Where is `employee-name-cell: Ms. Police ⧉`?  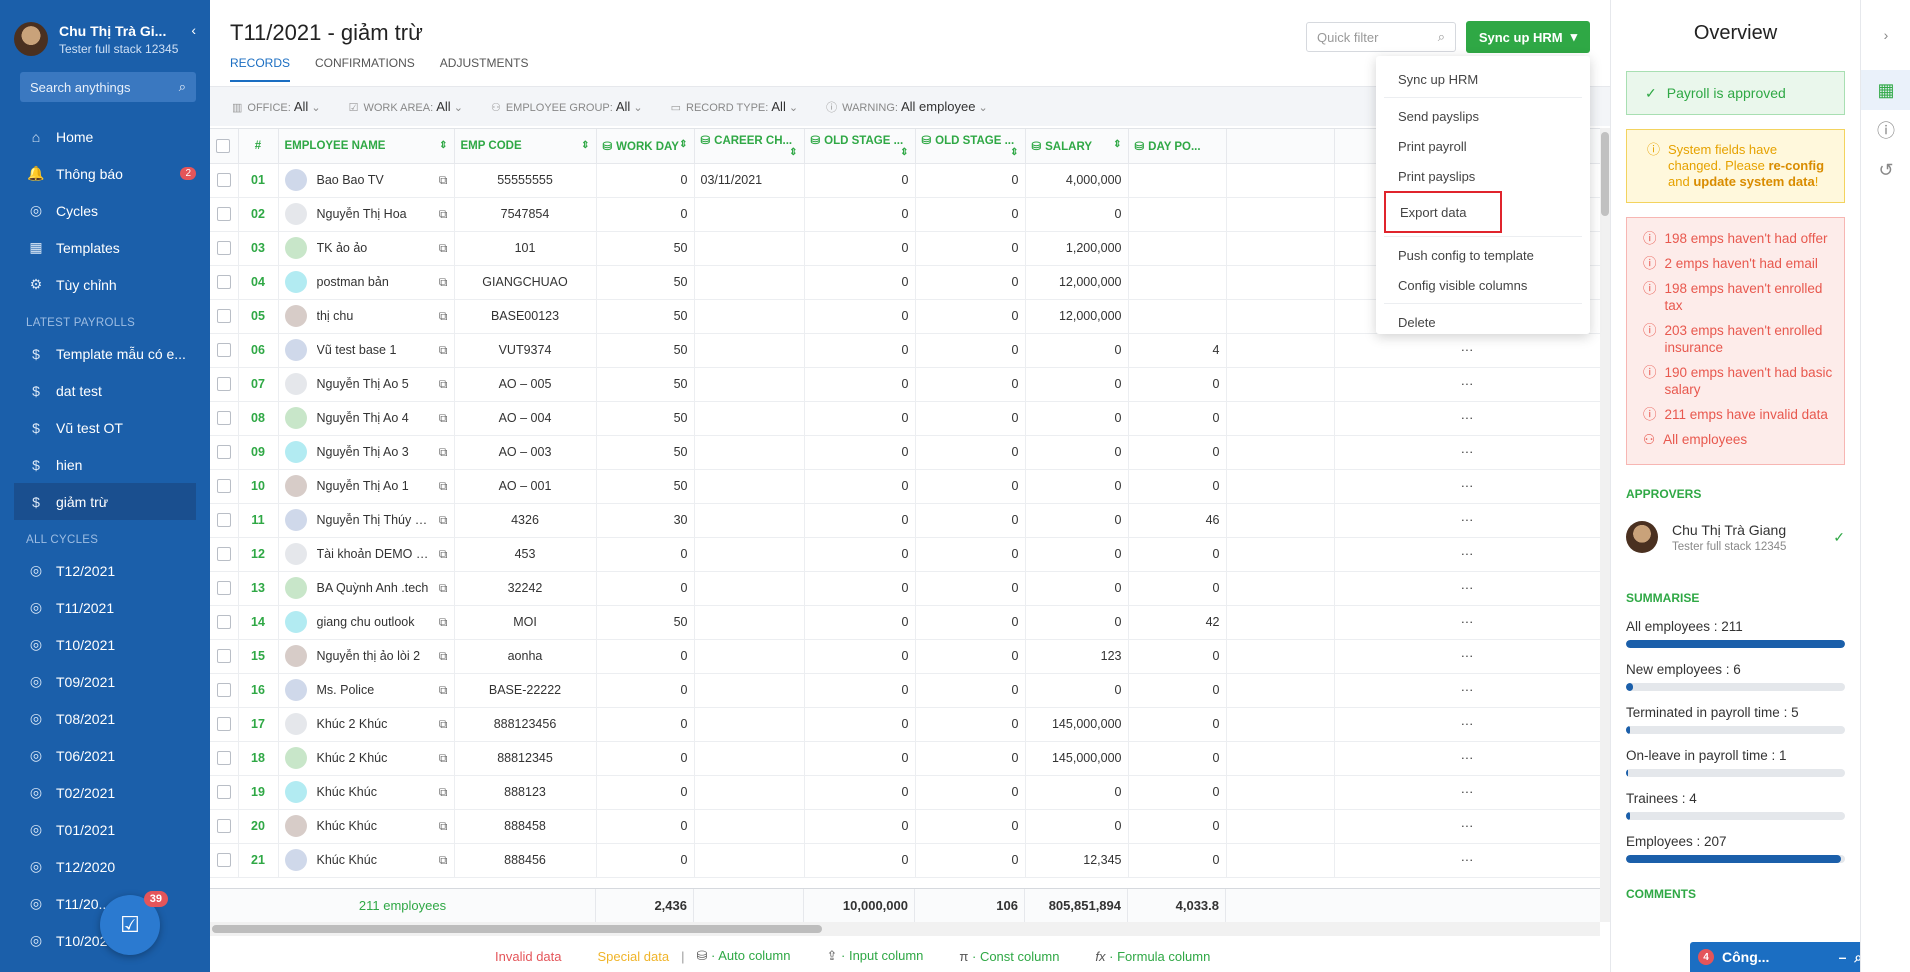 employee-name-cell: Ms. Police ⧉ is located at coordinates (366, 690).